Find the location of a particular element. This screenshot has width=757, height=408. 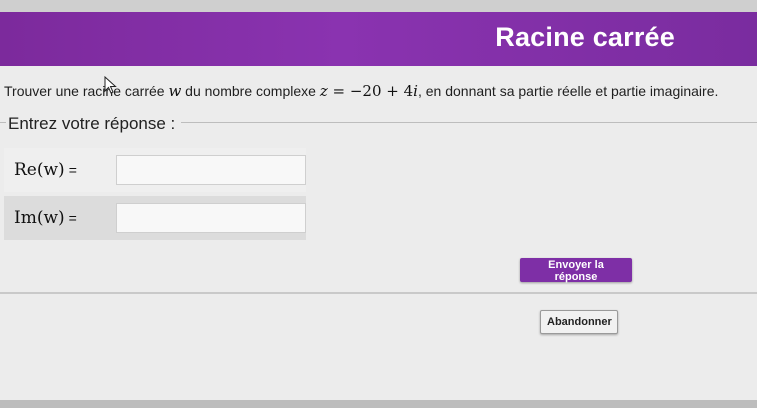

mouse-cursor-icon is located at coordinates (110, 85).